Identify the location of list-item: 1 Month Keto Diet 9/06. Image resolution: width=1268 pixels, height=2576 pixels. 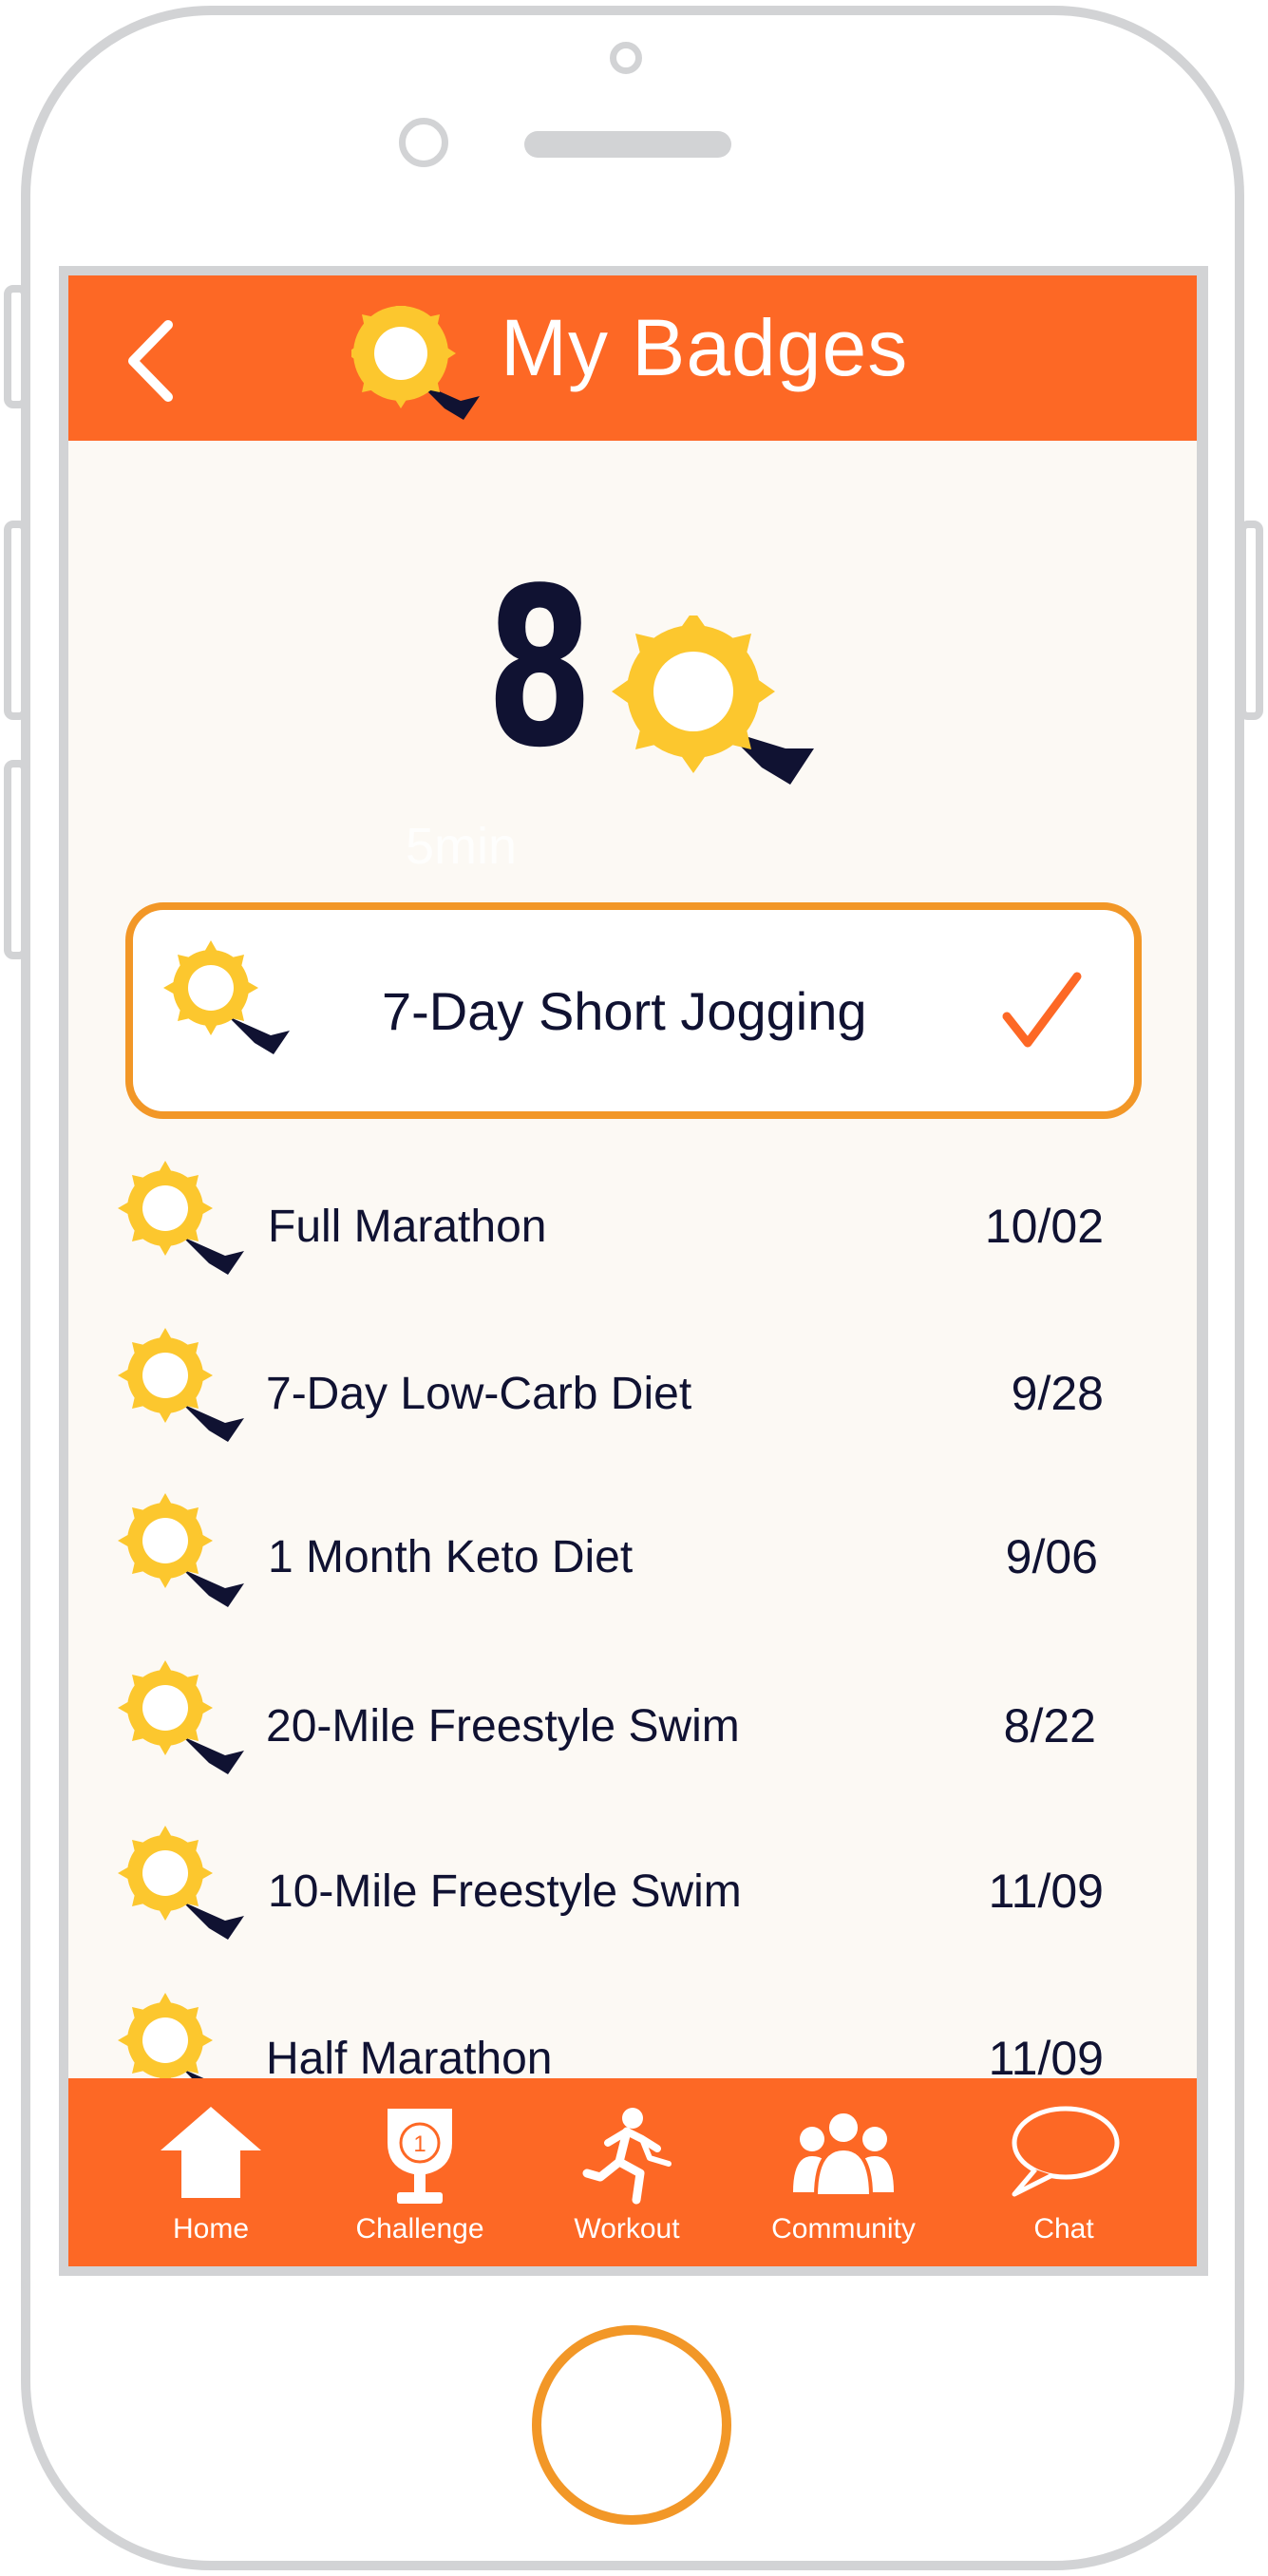
(632, 1559).